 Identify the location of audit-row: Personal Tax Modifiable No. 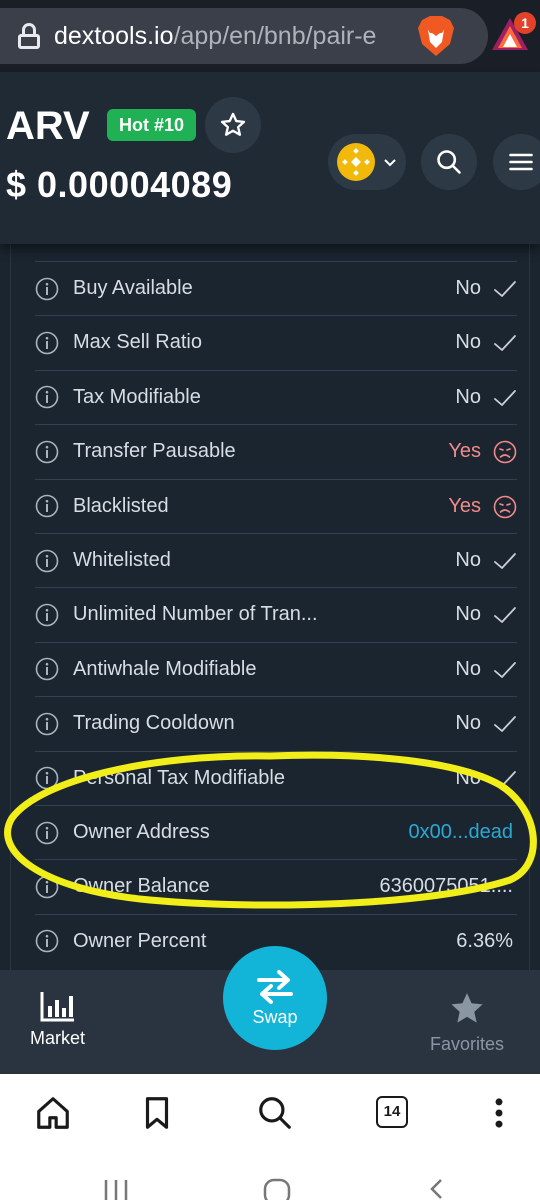
(276, 777).